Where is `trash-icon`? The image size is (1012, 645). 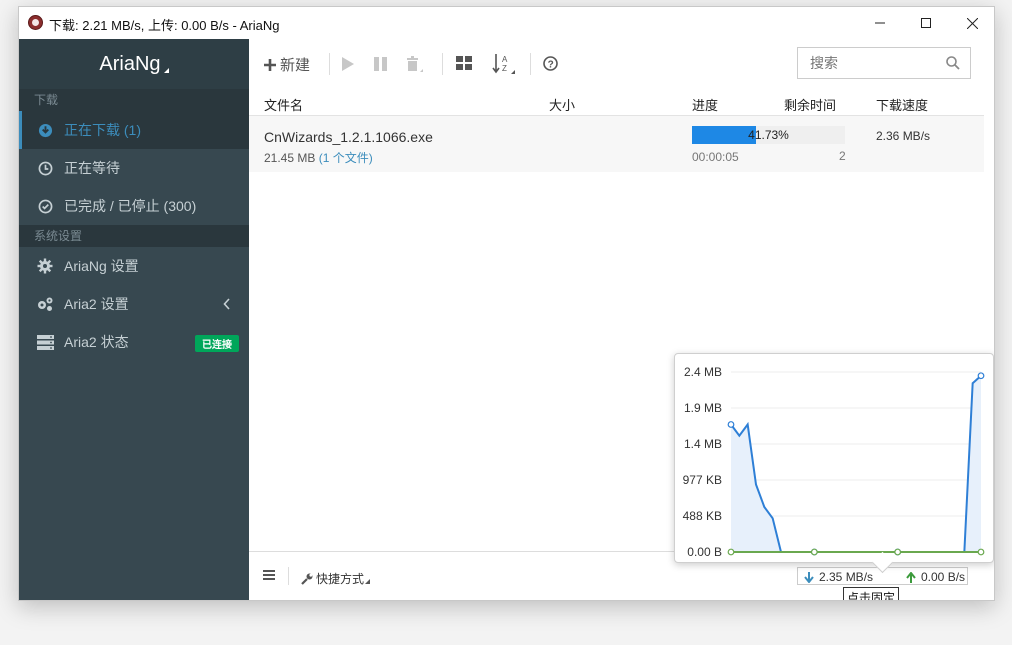 trash-icon is located at coordinates (415, 64).